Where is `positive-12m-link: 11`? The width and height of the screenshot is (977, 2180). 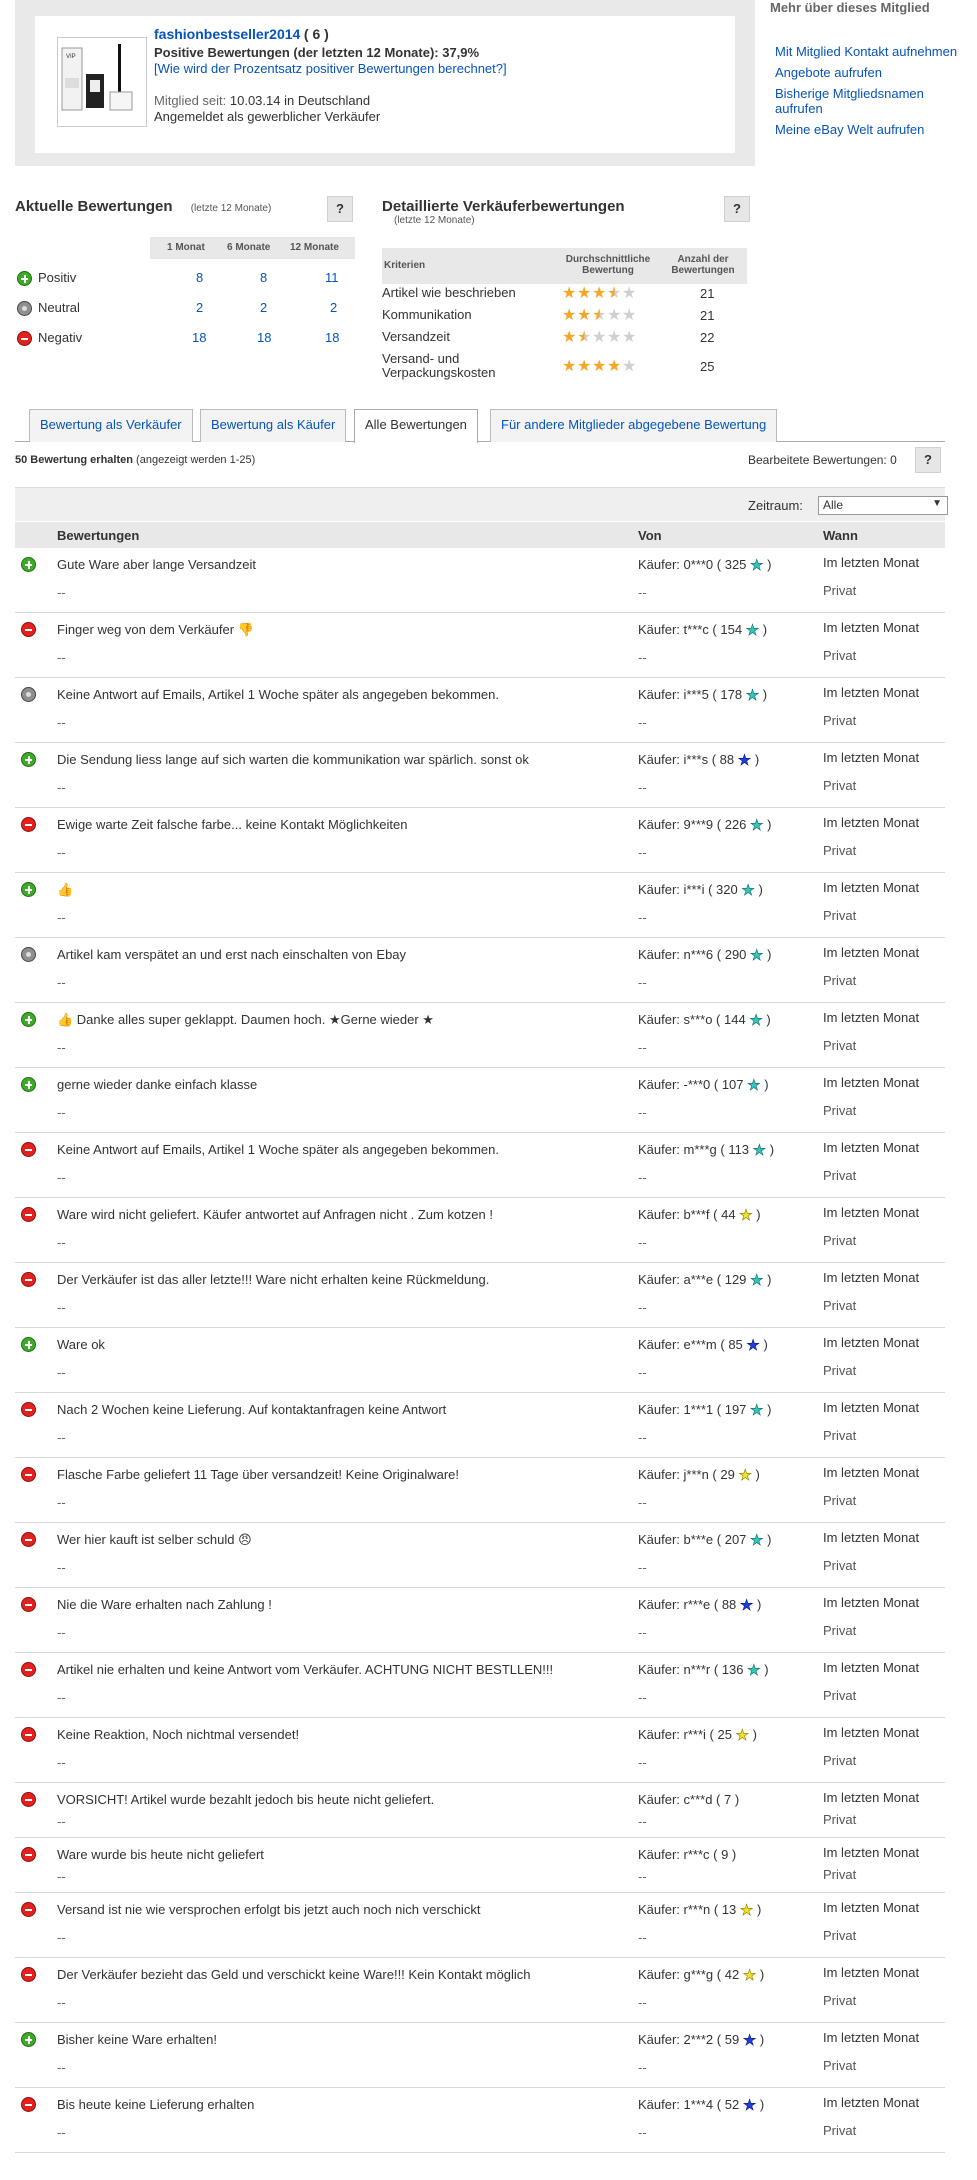
positive-12m-link: 11 is located at coordinates (332, 277).